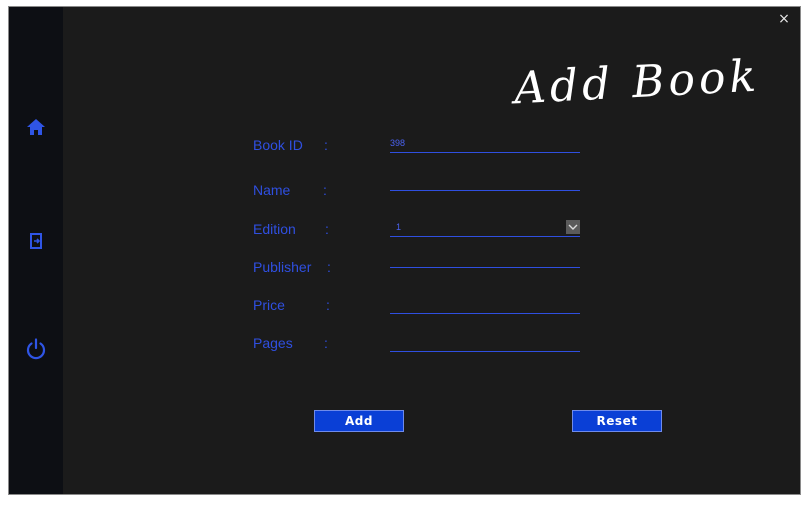 The width and height of the screenshot is (806, 506). I want to click on price-label: Price, so click(269, 305).